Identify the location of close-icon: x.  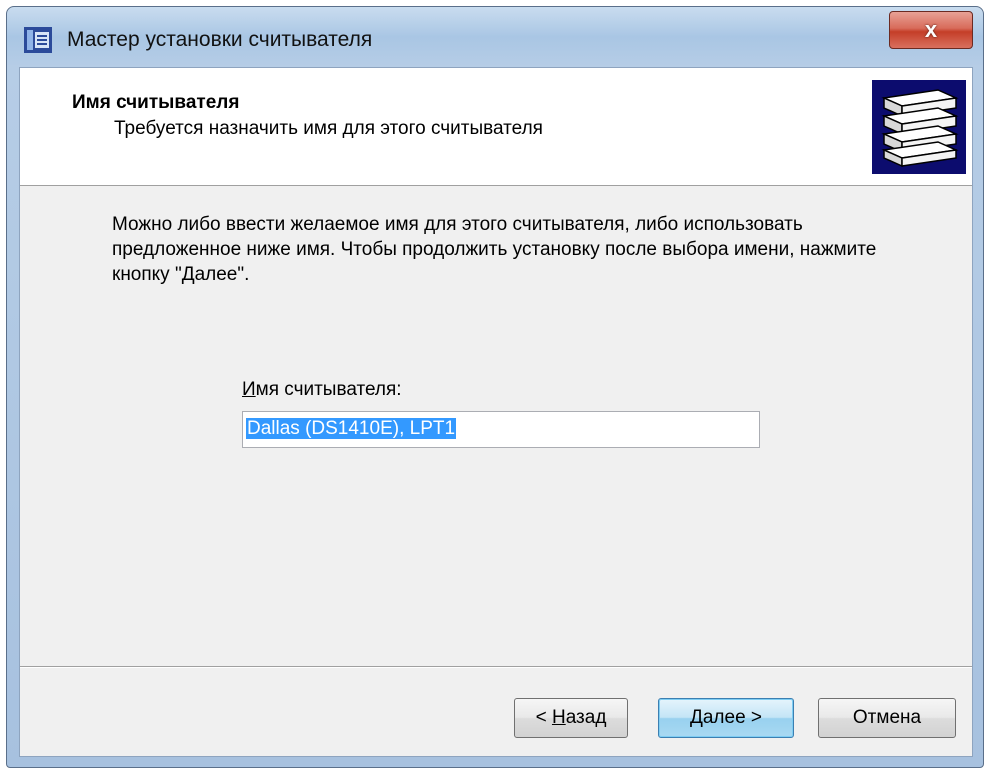
(931, 29).